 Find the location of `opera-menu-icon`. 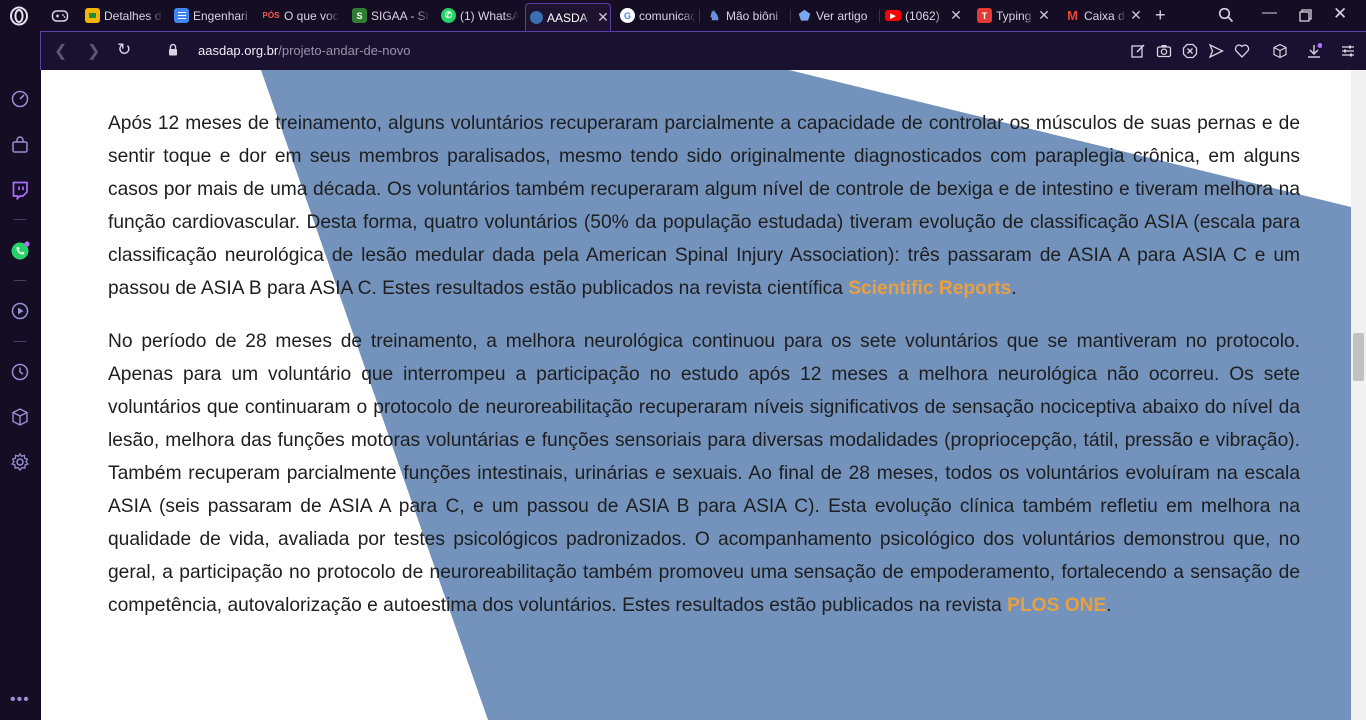

opera-menu-icon is located at coordinates (19, 16).